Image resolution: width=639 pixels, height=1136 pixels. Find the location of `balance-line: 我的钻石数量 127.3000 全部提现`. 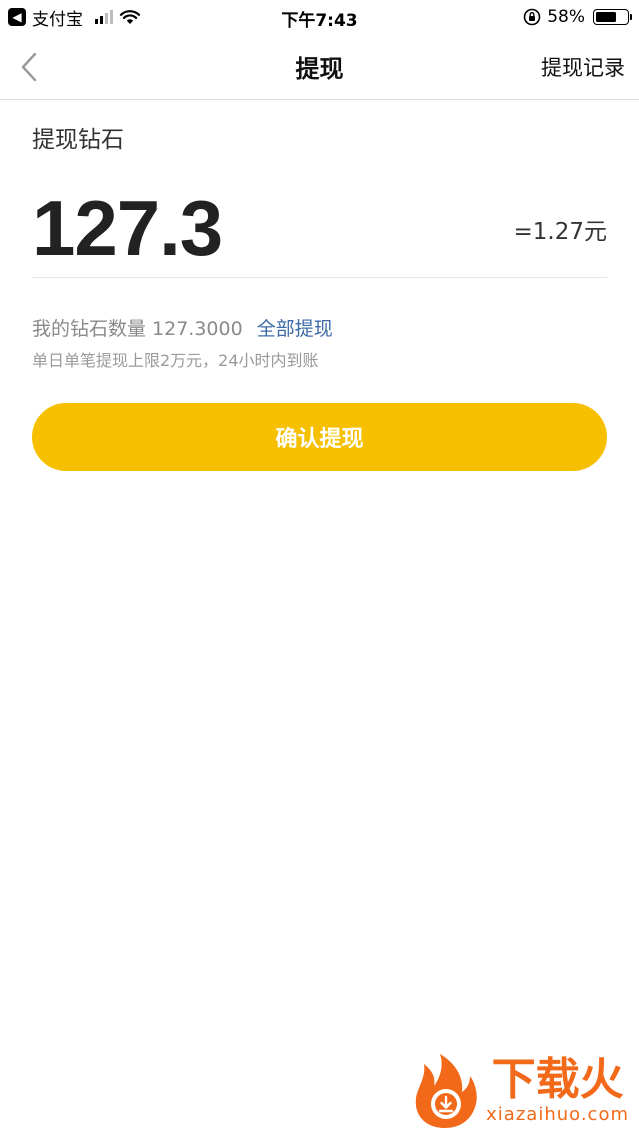

balance-line: 我的钻石数量 127.3000 全部提现 is located at coordinates (182, 327).